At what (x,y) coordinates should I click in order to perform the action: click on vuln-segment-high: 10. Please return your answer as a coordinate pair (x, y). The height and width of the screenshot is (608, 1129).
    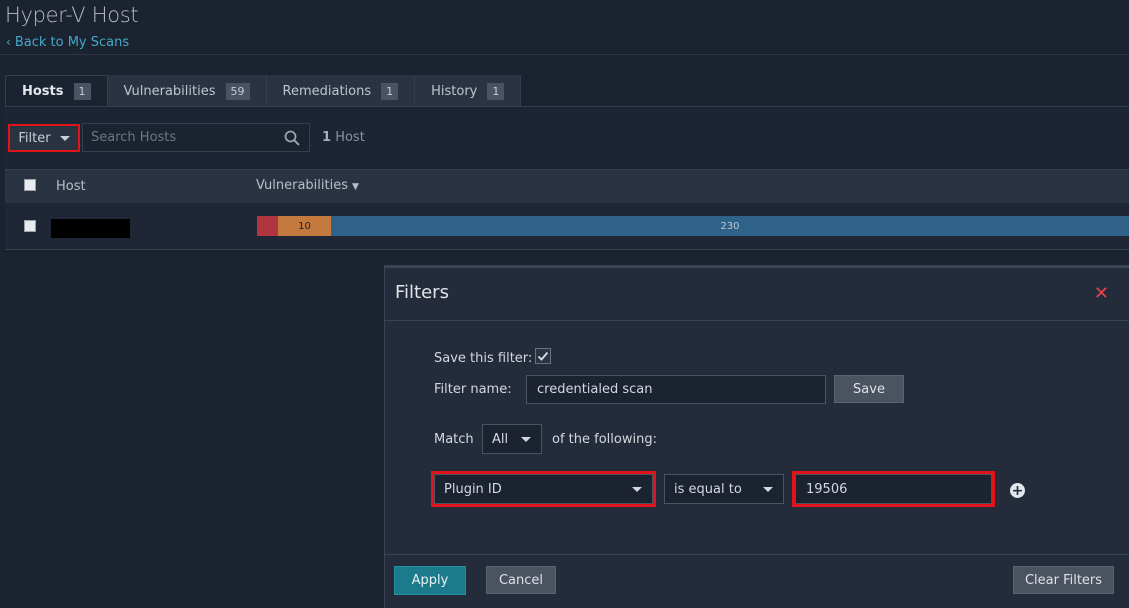
    Looking at the image, I should click on (304, 226).